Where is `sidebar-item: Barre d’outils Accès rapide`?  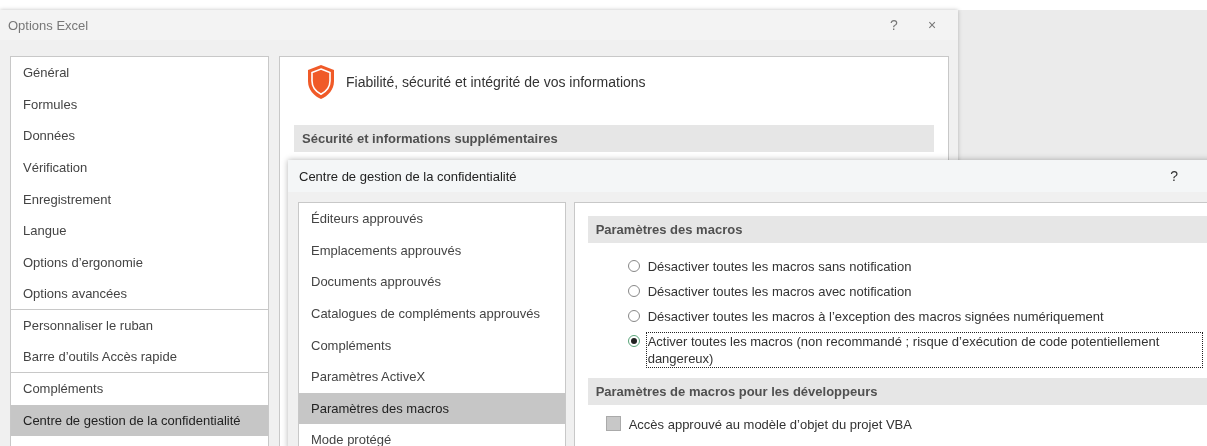 sidebar-item: Barre d’outils Accès rapide is located at coordinates (139, 357).